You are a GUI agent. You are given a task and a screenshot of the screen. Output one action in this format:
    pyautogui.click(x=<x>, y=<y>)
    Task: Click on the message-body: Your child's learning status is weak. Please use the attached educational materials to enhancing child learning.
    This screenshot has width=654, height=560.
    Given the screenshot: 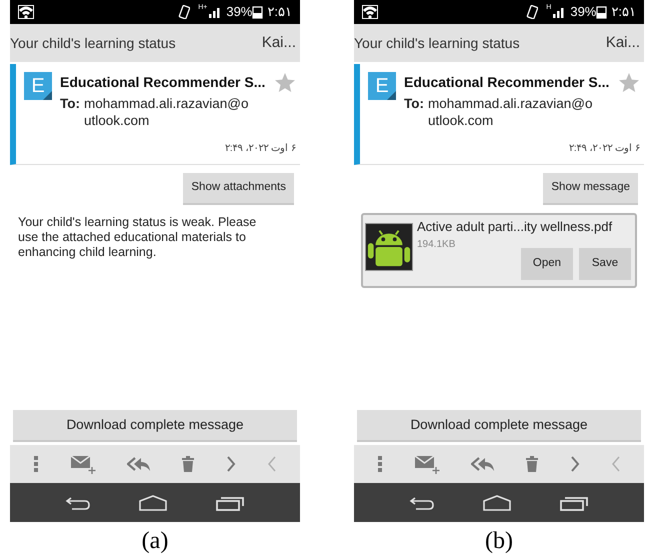 What is the action you would take?
    pyautogui.click(x=137, y=237)
    